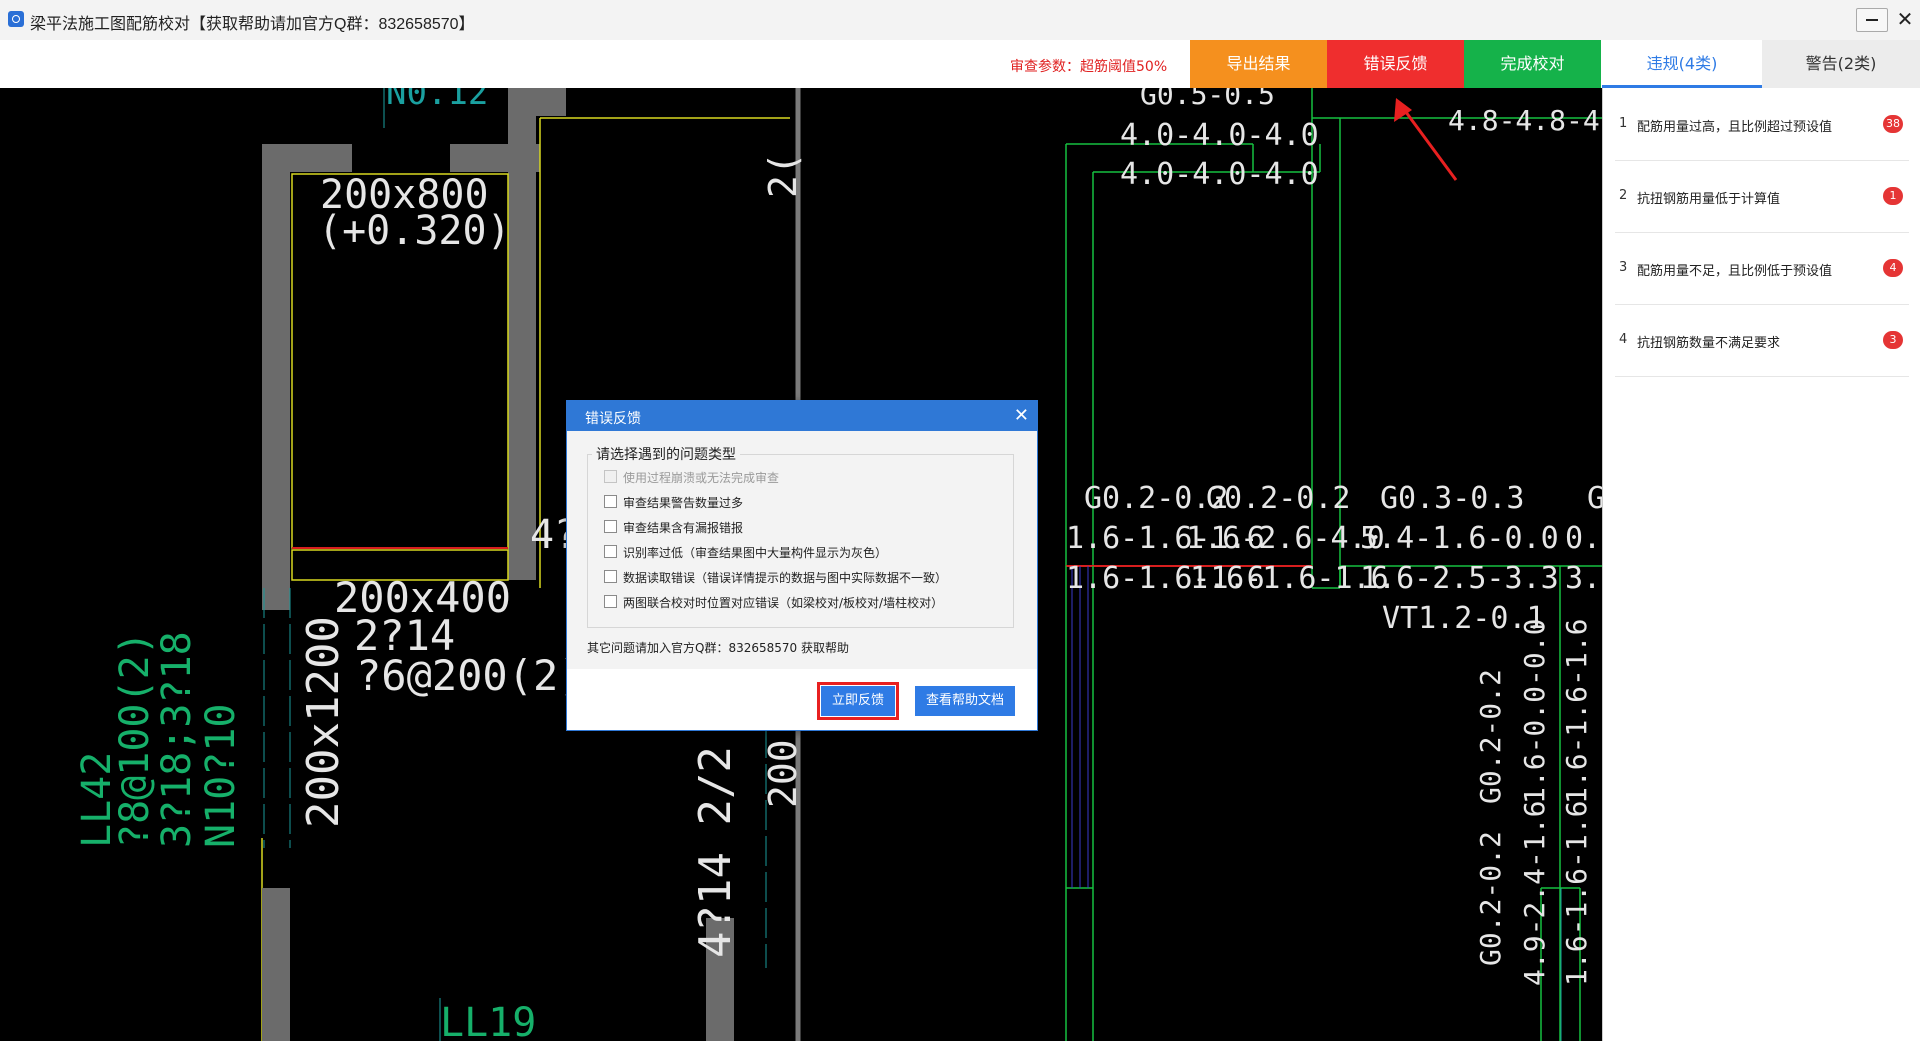 The image size is (1920, 1041). Describe the element at coordinates (1893, 124) in the screenshot. I see `count-badge: 38` at that location.